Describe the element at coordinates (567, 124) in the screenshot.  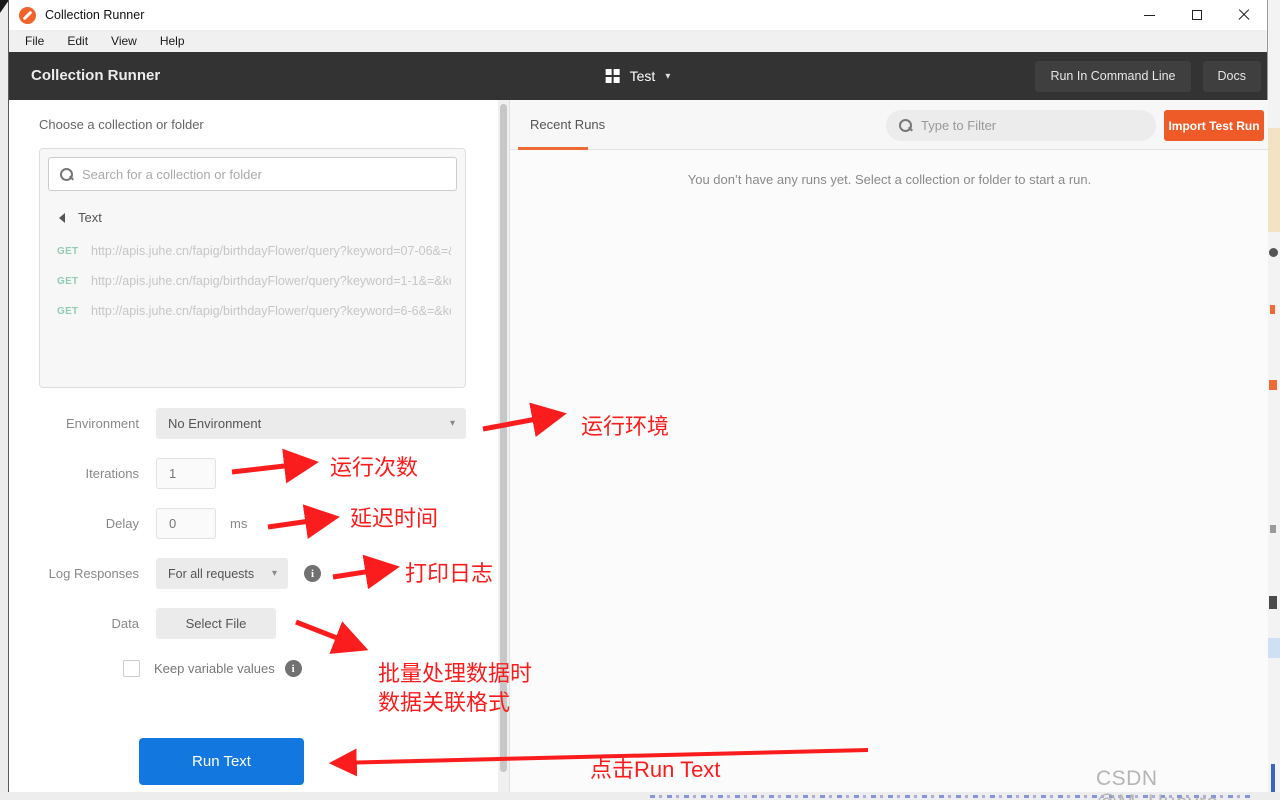
I see `tab-recent-runs: Recent Runs` at that location.